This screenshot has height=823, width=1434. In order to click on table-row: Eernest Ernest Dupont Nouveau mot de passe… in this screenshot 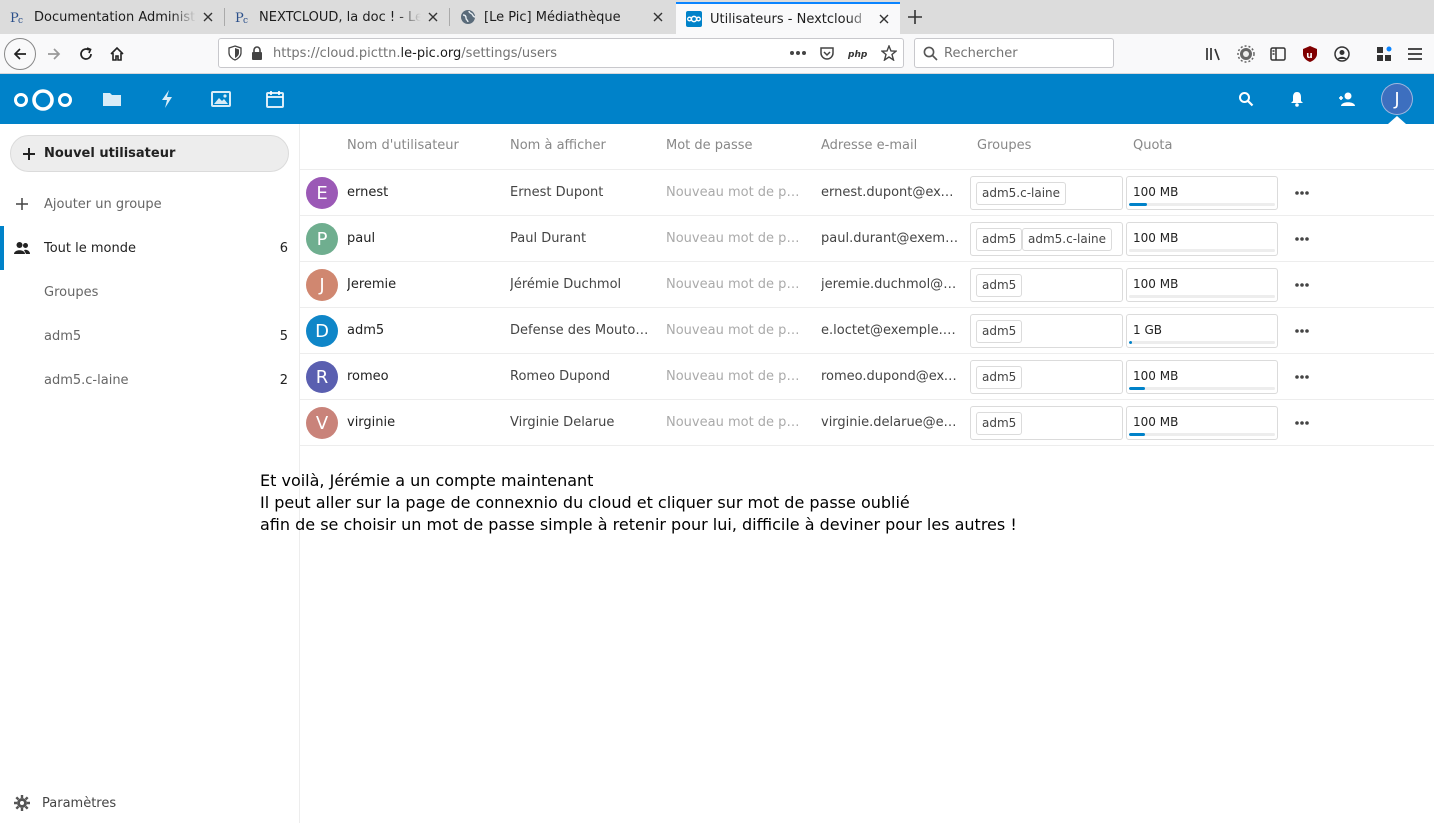, I will do `click(867, 193)`.